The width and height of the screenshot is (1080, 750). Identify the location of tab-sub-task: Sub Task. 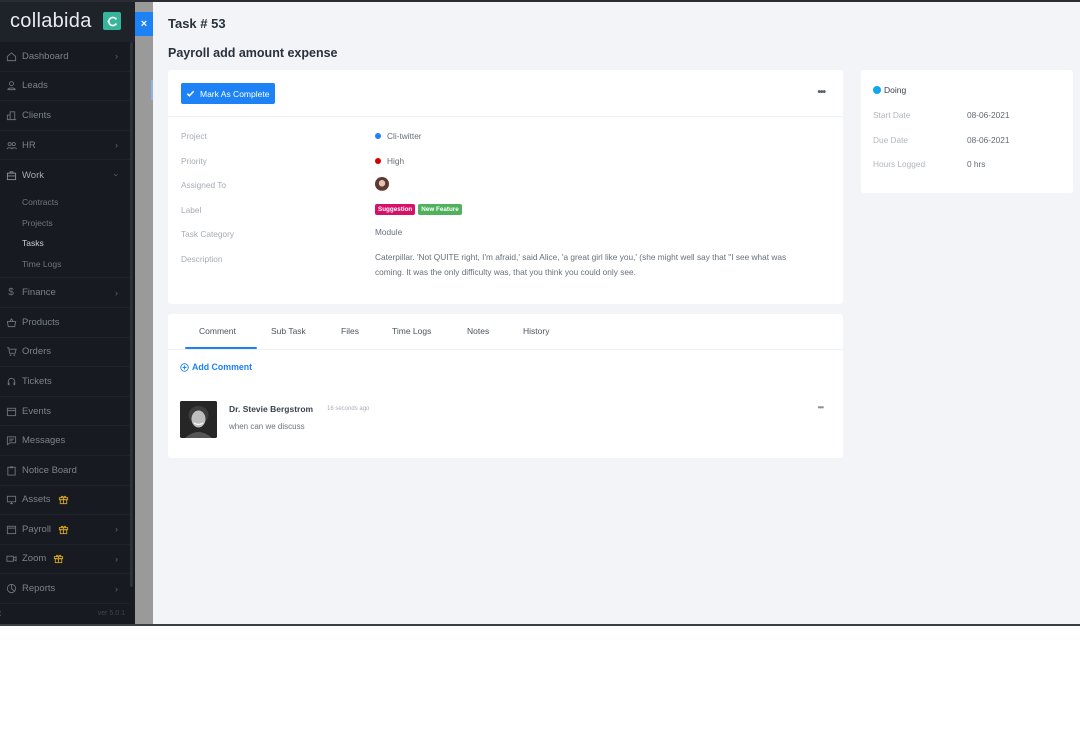
(288, 331).